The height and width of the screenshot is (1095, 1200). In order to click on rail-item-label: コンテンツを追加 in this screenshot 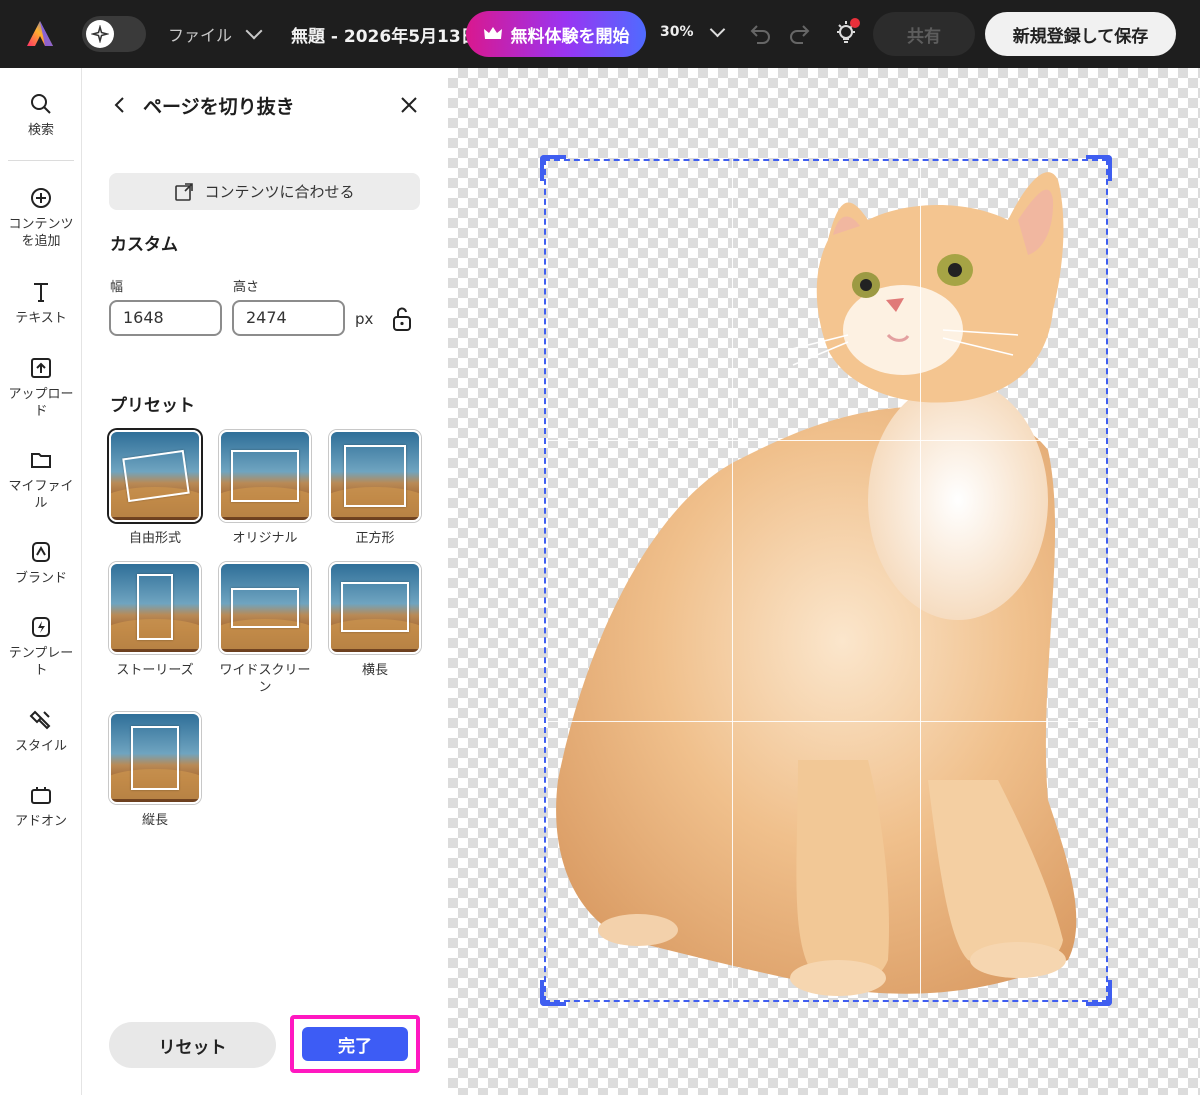, I will do `click(41, 233)`.